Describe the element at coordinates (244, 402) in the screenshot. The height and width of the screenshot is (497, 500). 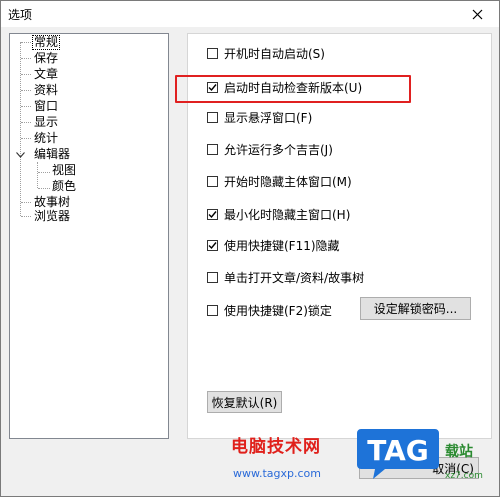
I see `restore-default-button: 恢复默认(R)` at that location.